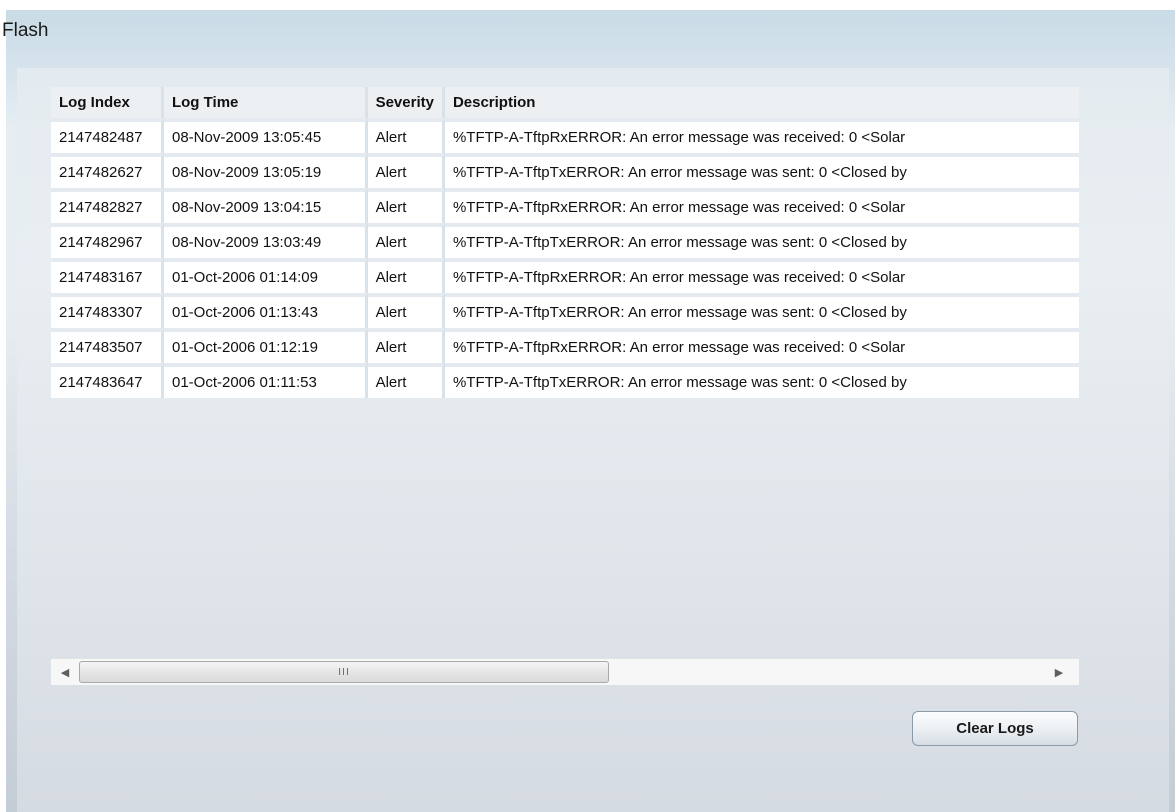 This screenshot has width=1175, height=812. I want to click on scrollbar-grip: III, so click(344, 672).